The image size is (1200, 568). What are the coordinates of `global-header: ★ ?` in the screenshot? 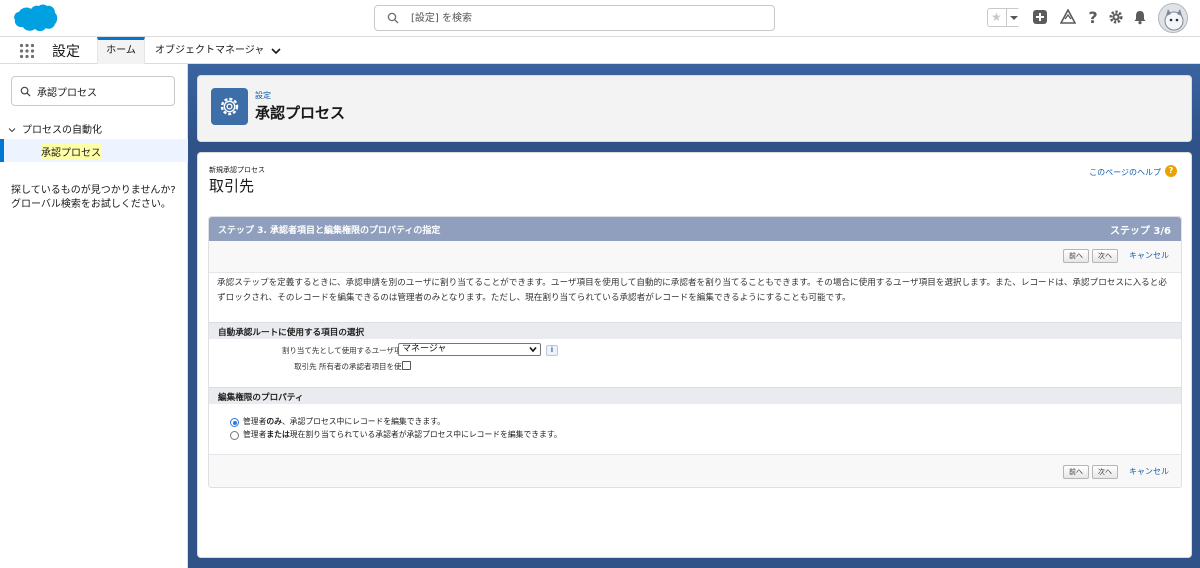 It's located at (600, 18).